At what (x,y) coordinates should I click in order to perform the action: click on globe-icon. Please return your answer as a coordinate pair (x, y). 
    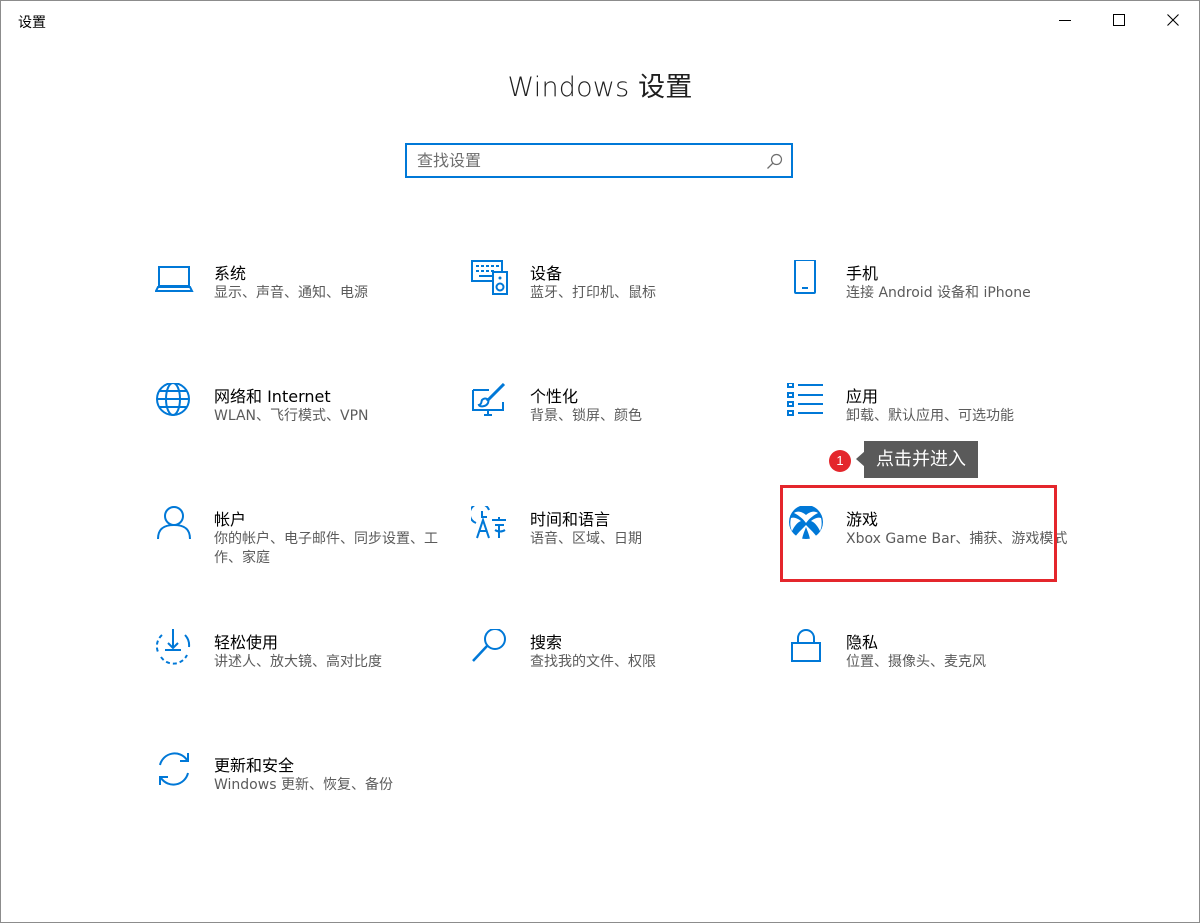
    Looking at the image, I should click on (173, 399).